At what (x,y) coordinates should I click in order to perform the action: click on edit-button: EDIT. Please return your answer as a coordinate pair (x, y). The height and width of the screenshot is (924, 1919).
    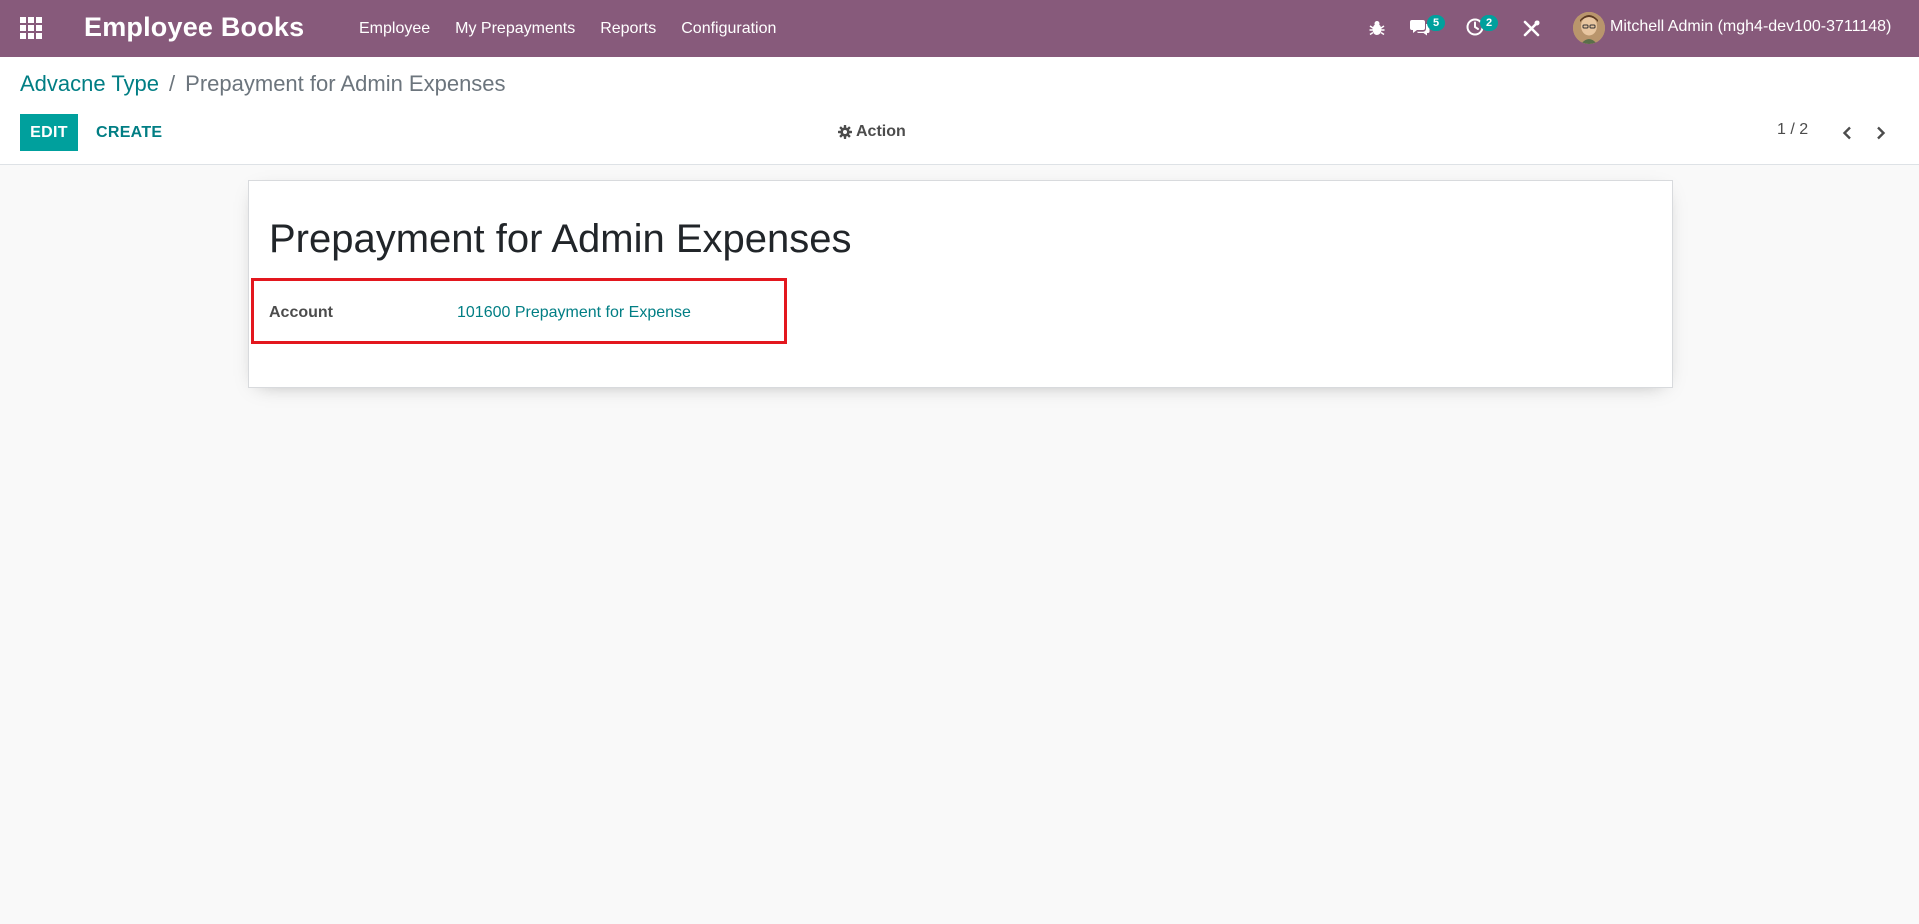
    Looking at the image, I should click on (49, 132).